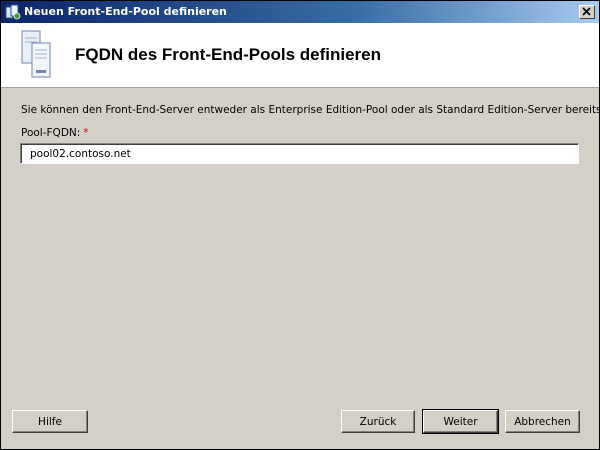 The width and height of the screenshot is (600, 450). I want to click on wizard-header: FQDN des Front-End-Pools definieren, so click(300, 55).